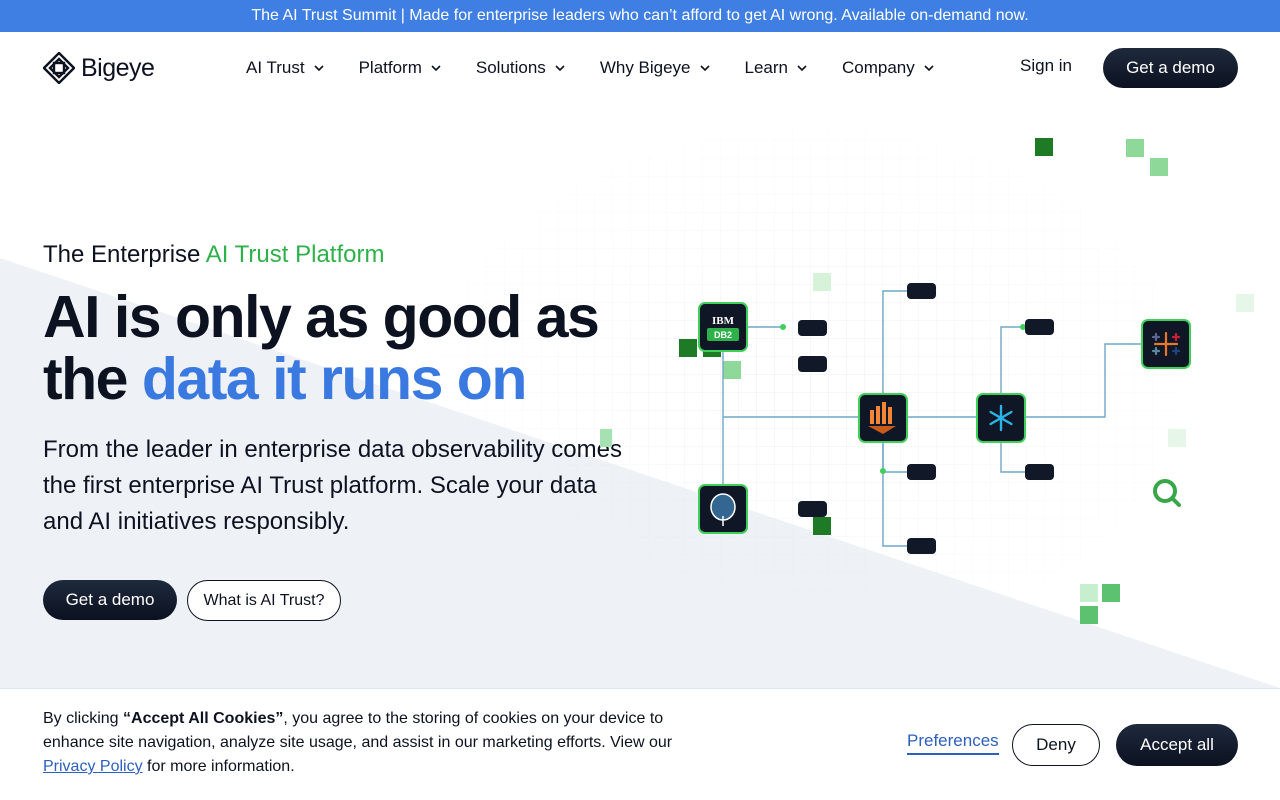  What do you see at coordinates (275, 67) in the screenshot?
I see `nav-label: AI Trust` at bounding box center [275, 67].